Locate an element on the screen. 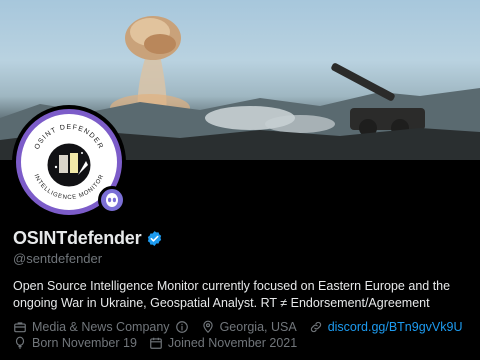  meta-link: discord.gg/BTn9gvVk9U is located at coordinates (386, 327).